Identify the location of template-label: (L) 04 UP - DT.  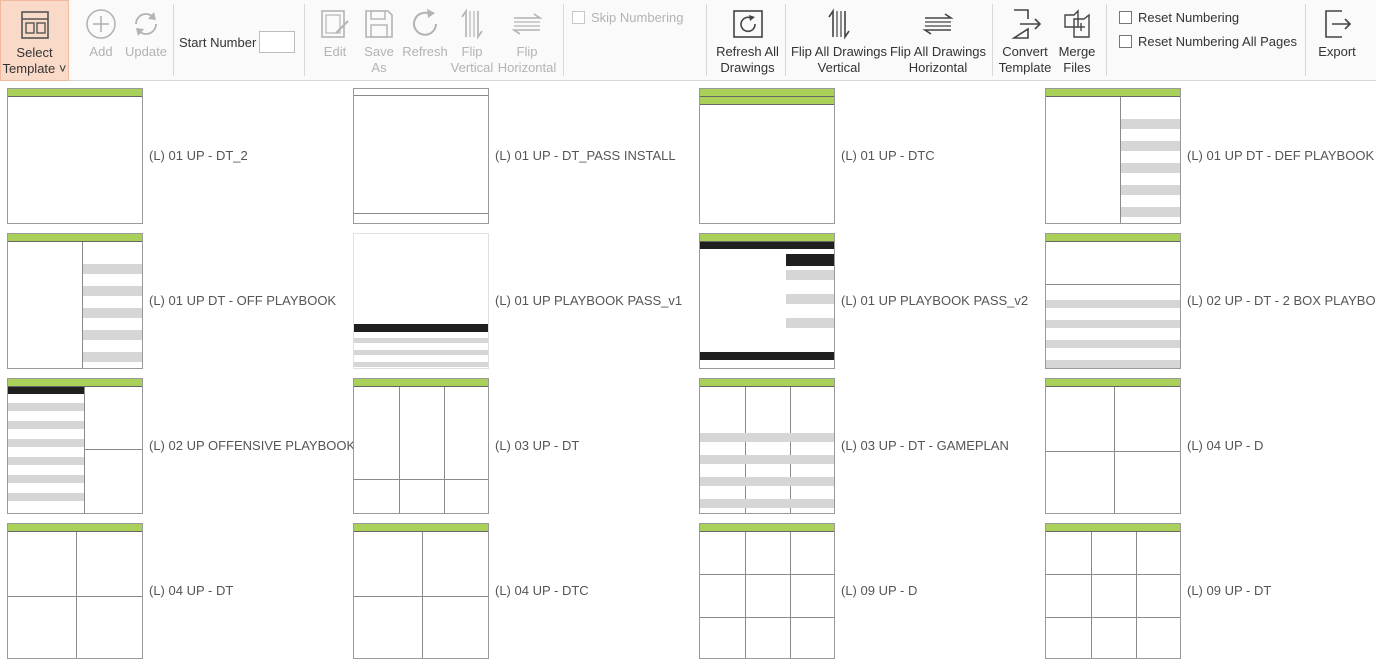
(191, 590).